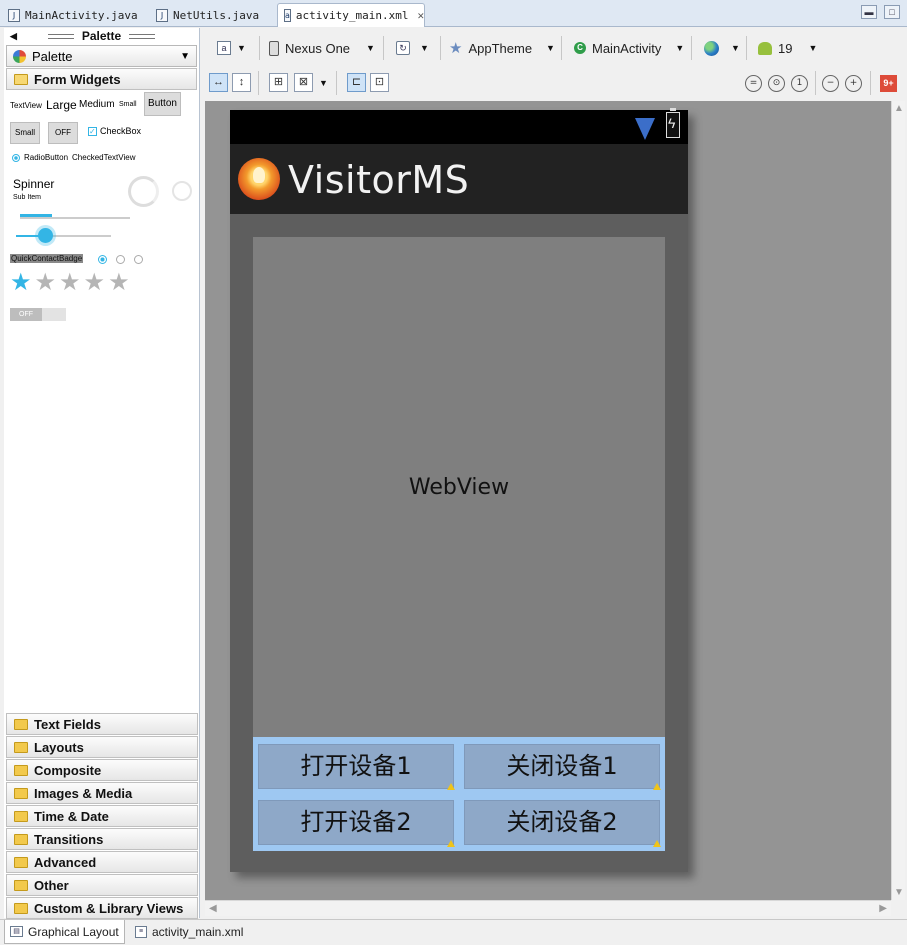  What do you see at coordinates (303, 82) in the screenshot?
I see `distribute-weights-icon: ⊠` at bounding box center [303, 82].